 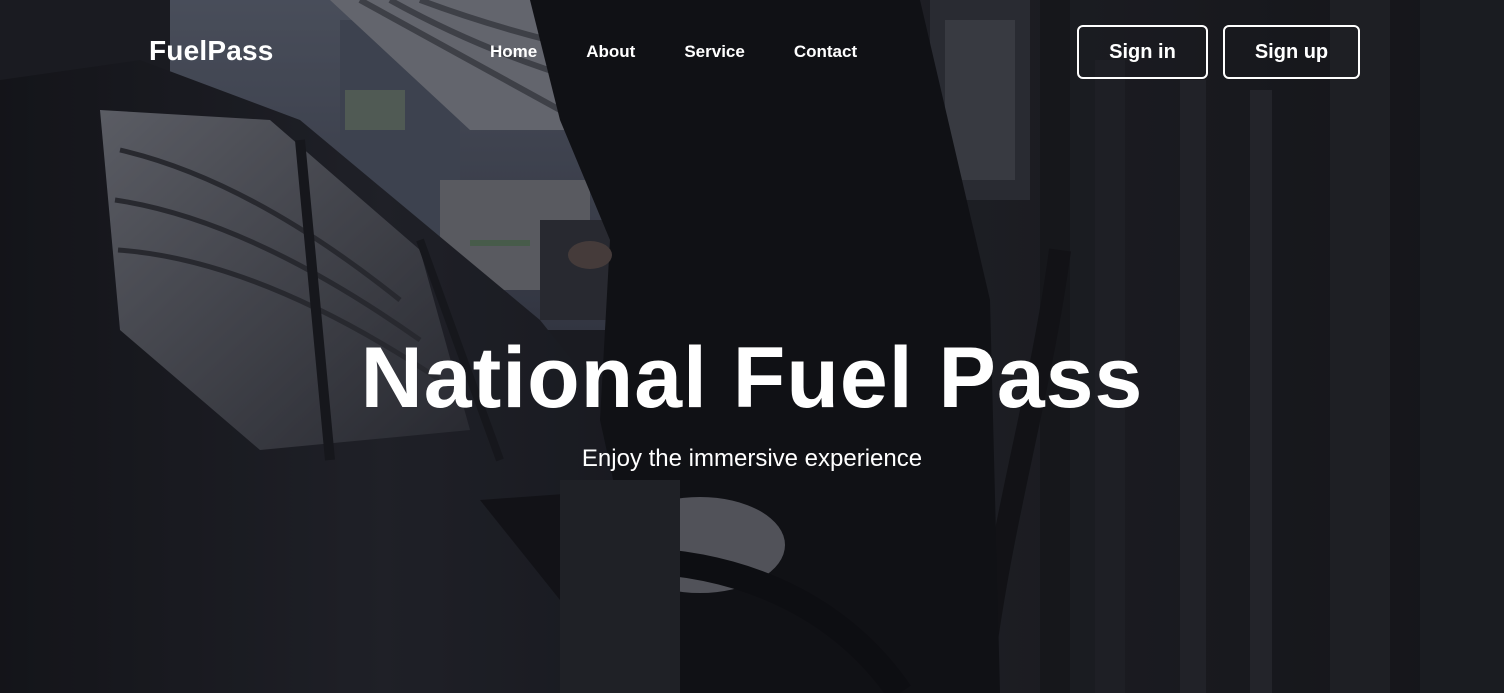 I want to click on nav-link-service: Service, so click(x=714, y=51).